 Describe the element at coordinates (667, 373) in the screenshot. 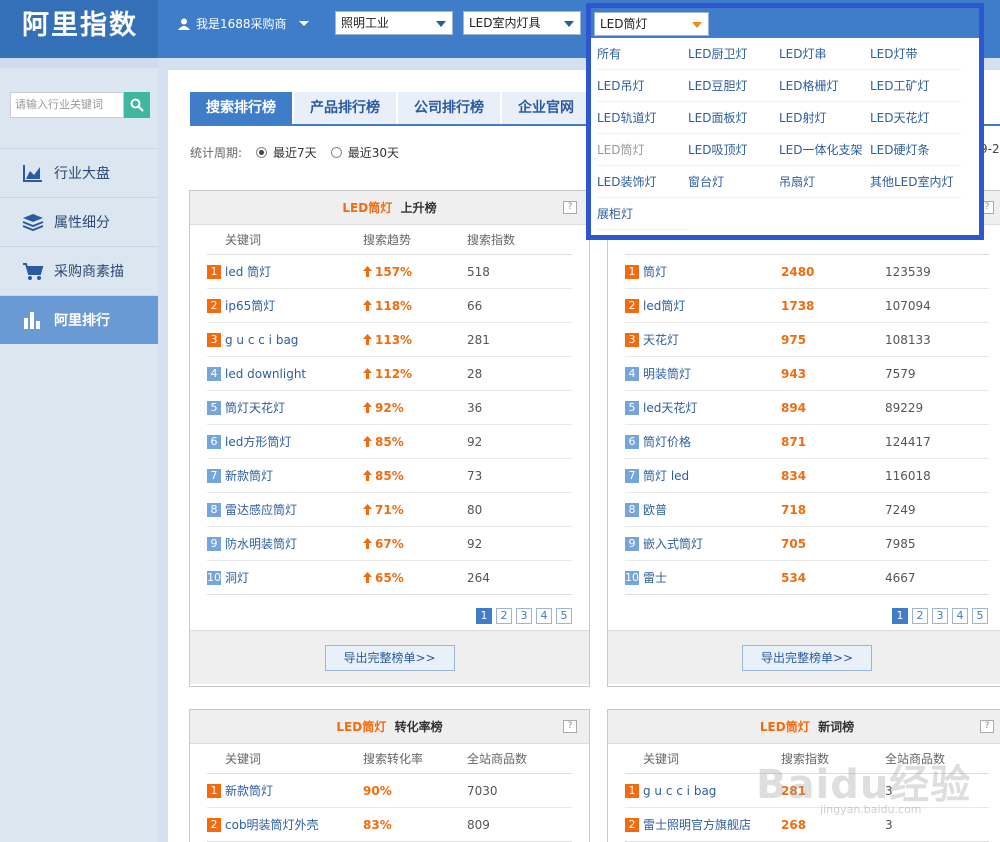

I see `keyword-link: 明装筒灯` at that location.